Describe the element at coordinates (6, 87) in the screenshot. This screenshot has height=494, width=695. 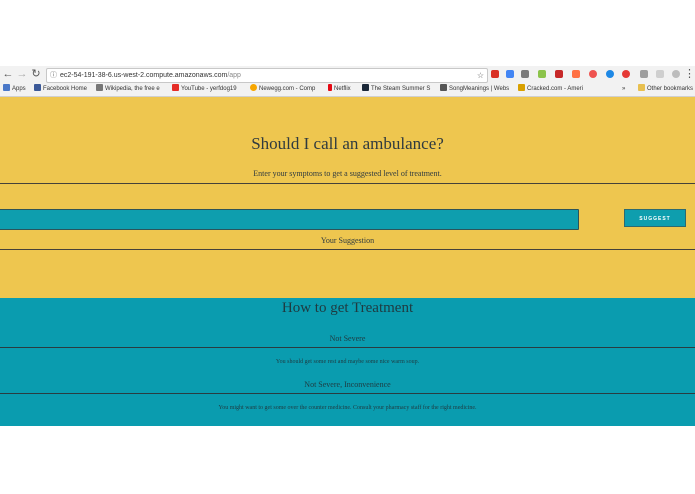
I see `apps-icon` at that location.